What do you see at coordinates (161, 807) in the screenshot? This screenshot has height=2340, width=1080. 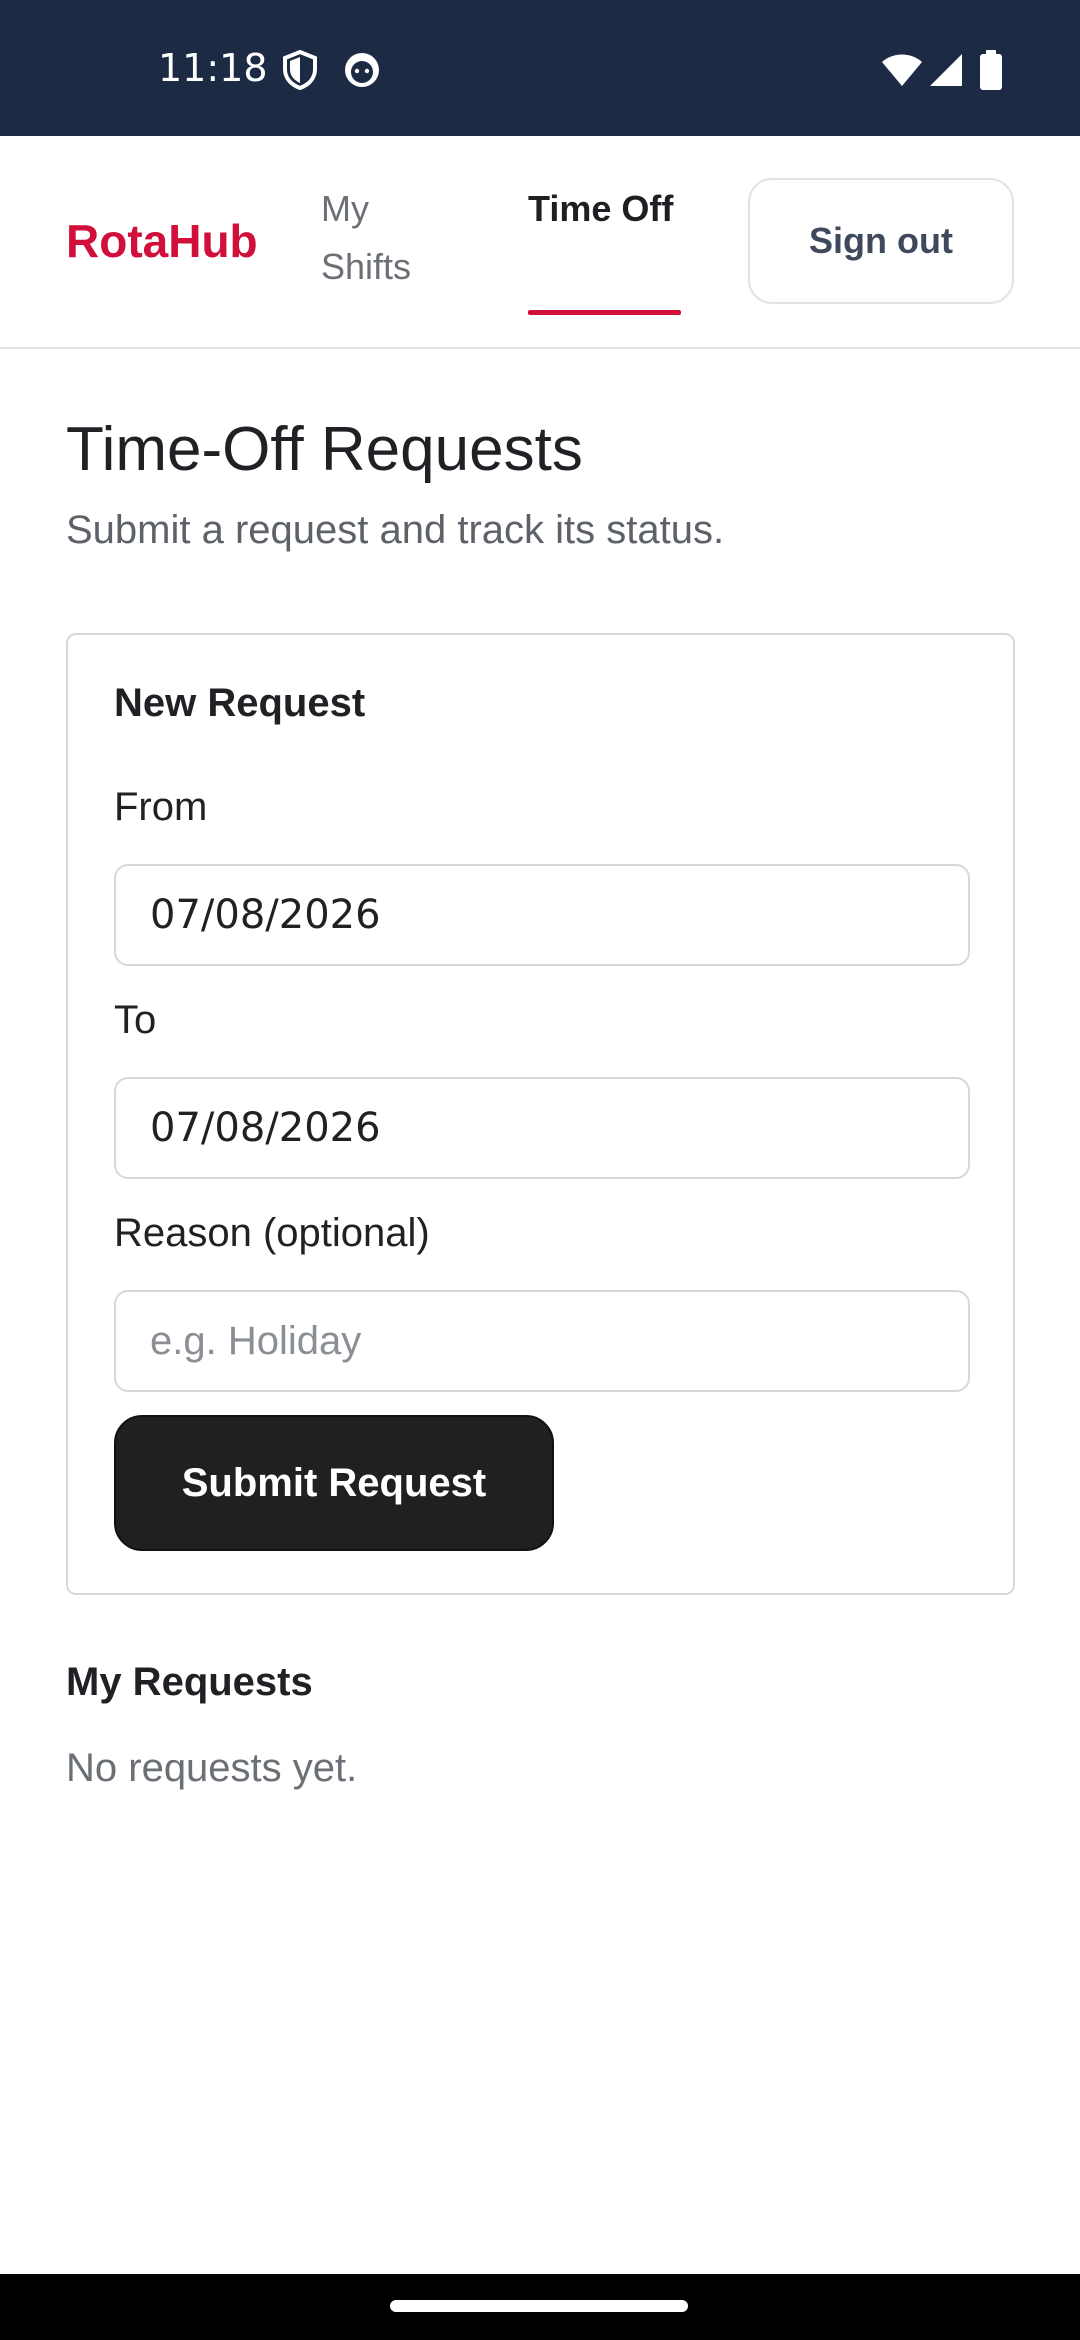 I see `from-label: From` at bounding box center [161, 807].